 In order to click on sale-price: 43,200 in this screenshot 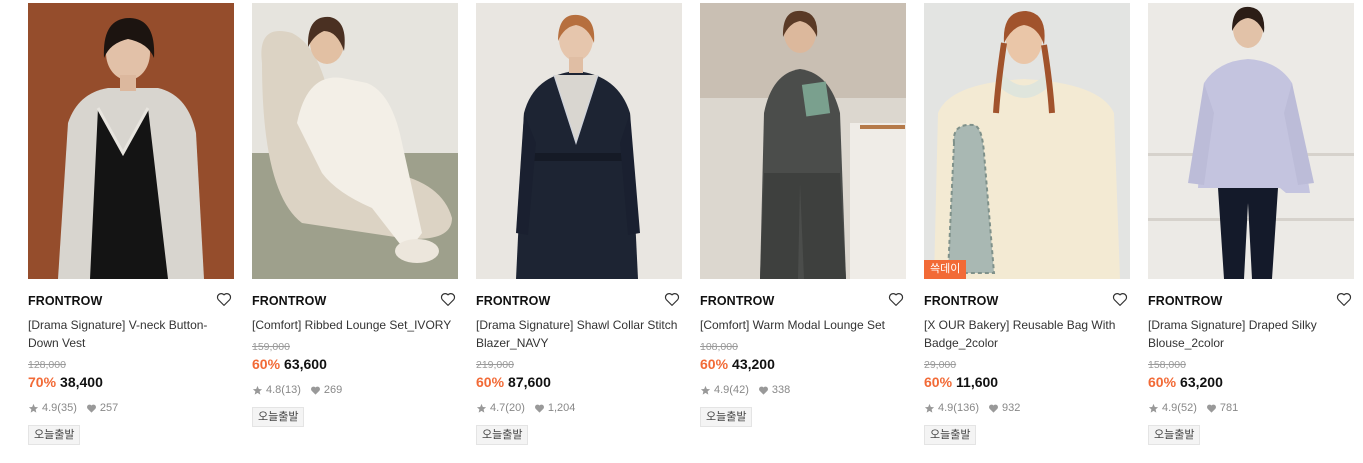, I will do `click(753, 364)`.